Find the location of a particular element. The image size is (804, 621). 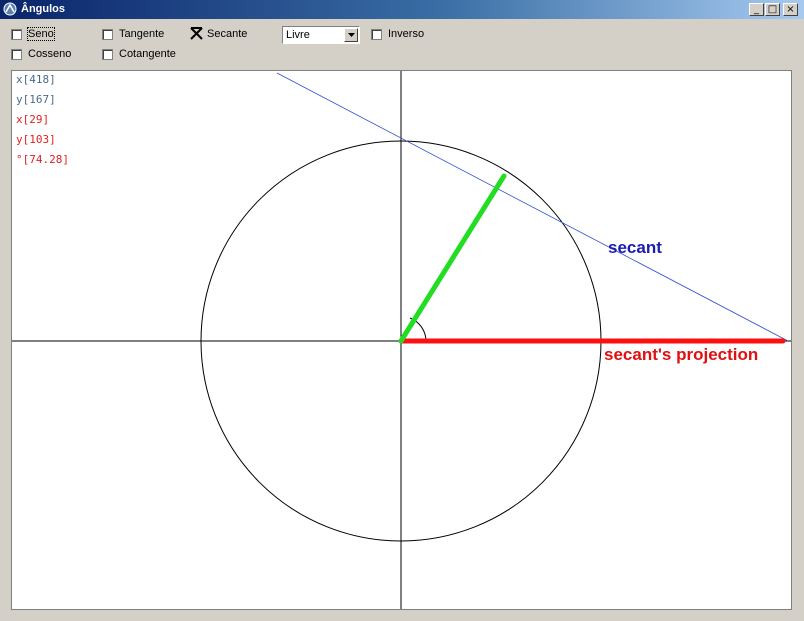

dropdown-button is located at coordinates (351, 35).